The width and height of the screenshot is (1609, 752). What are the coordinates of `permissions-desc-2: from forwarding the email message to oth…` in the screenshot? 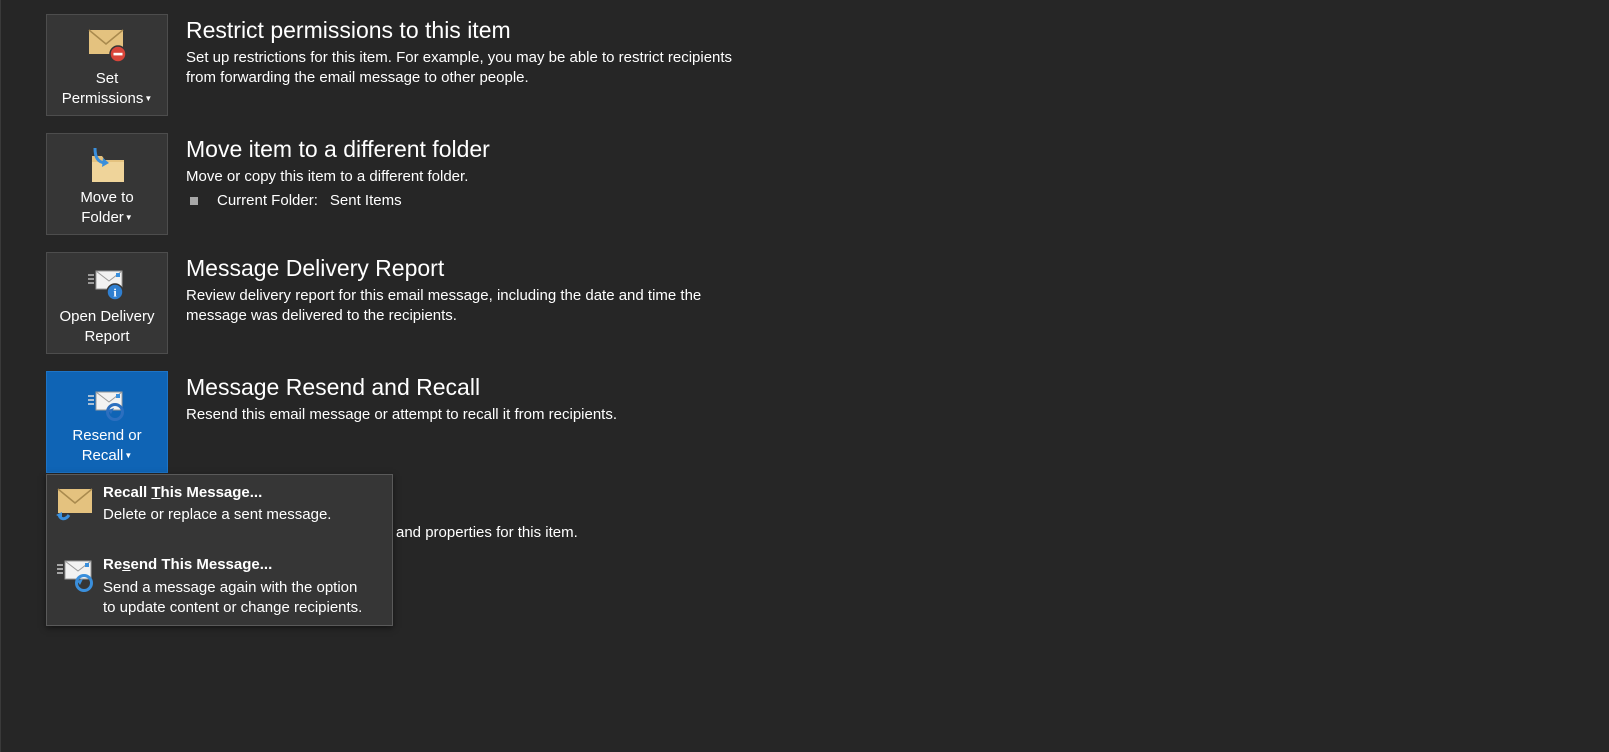 It's located at (357, 77).